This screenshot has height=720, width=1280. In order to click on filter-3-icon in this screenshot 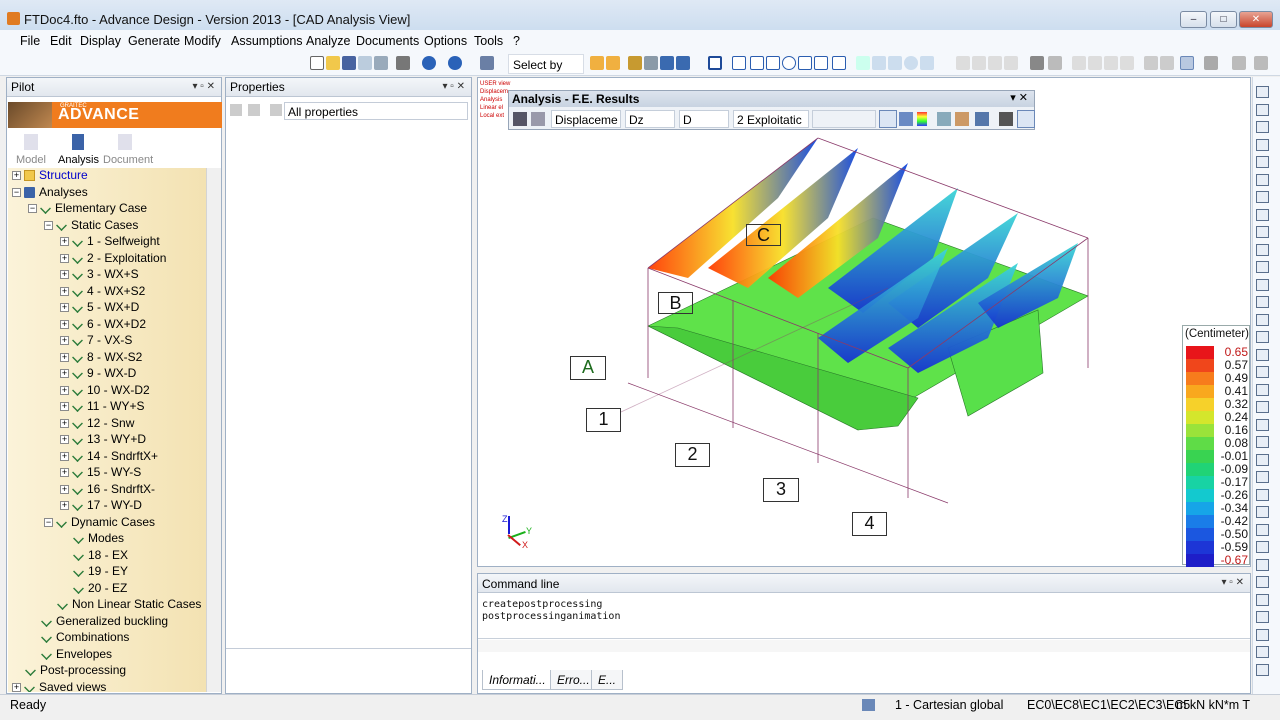, I will do `click(667, 63)`.